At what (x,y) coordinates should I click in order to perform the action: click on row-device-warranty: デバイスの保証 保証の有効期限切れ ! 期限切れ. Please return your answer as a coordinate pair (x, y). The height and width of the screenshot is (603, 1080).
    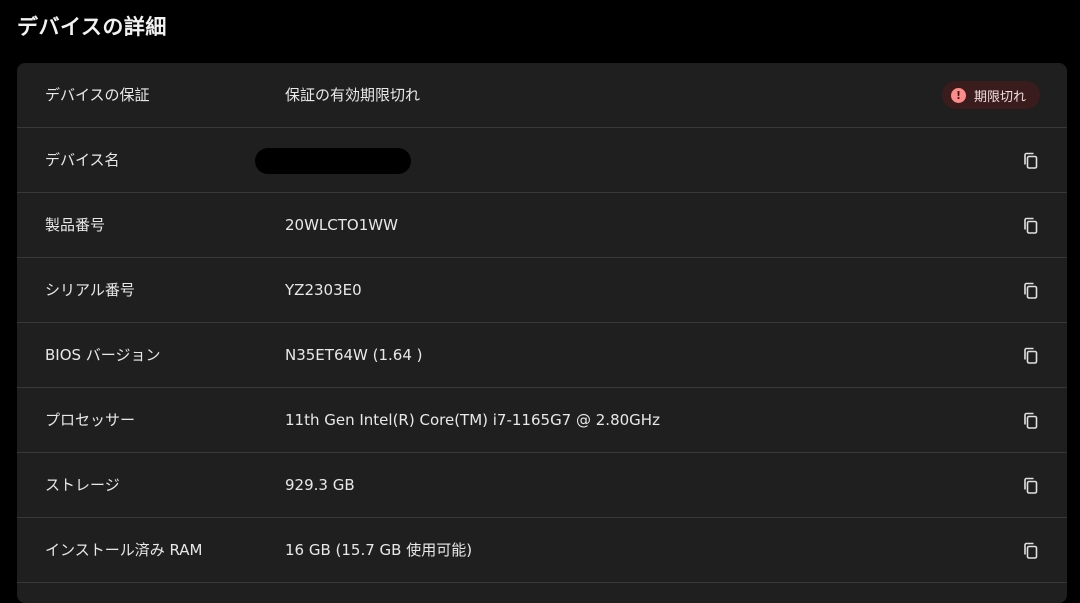
    Looking at the image, I should click on (542, 95).